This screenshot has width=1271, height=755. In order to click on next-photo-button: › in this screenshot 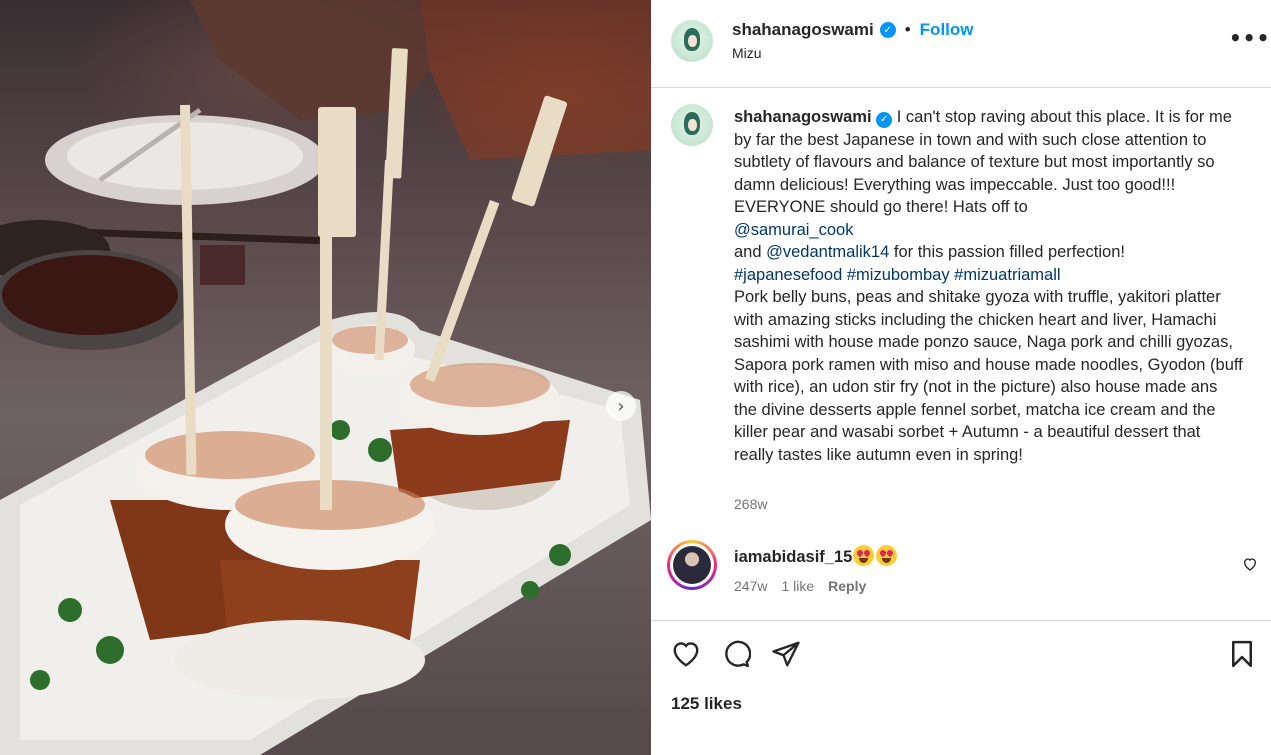, I will do `click(621, 406)`.